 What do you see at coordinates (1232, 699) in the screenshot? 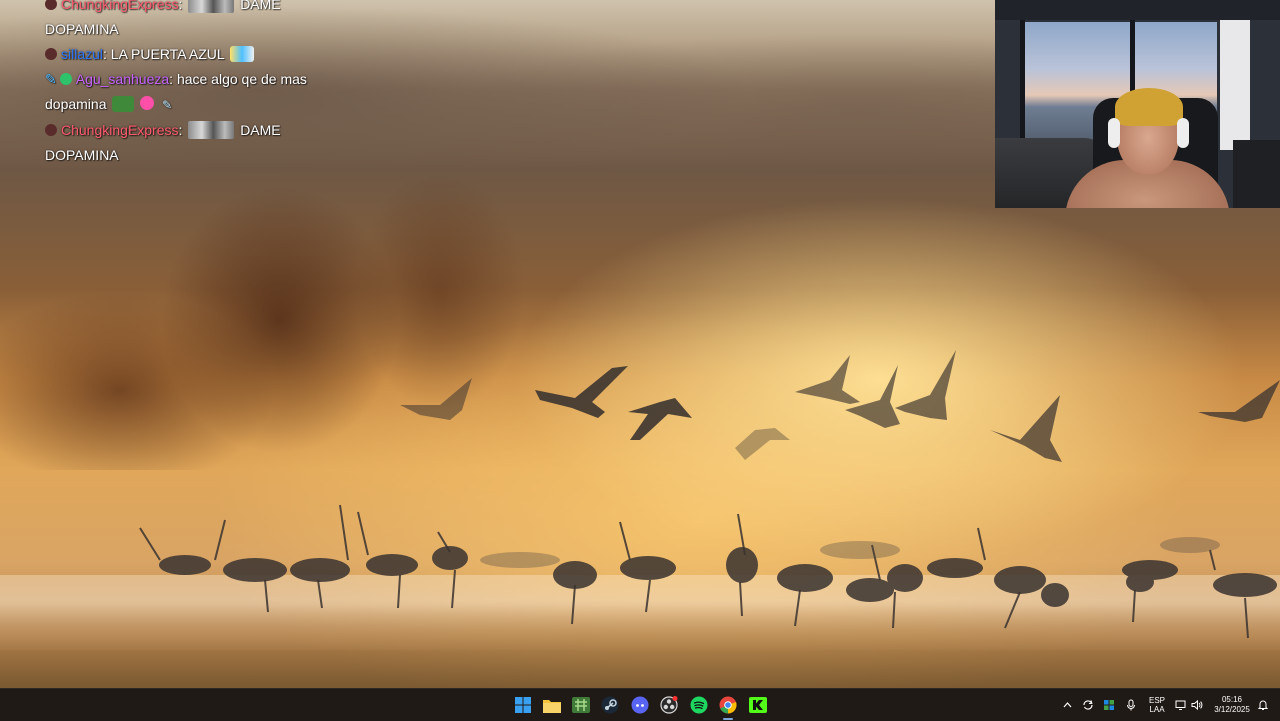
I see `clock-time: 05:16` at bounding box center [1232, 699].